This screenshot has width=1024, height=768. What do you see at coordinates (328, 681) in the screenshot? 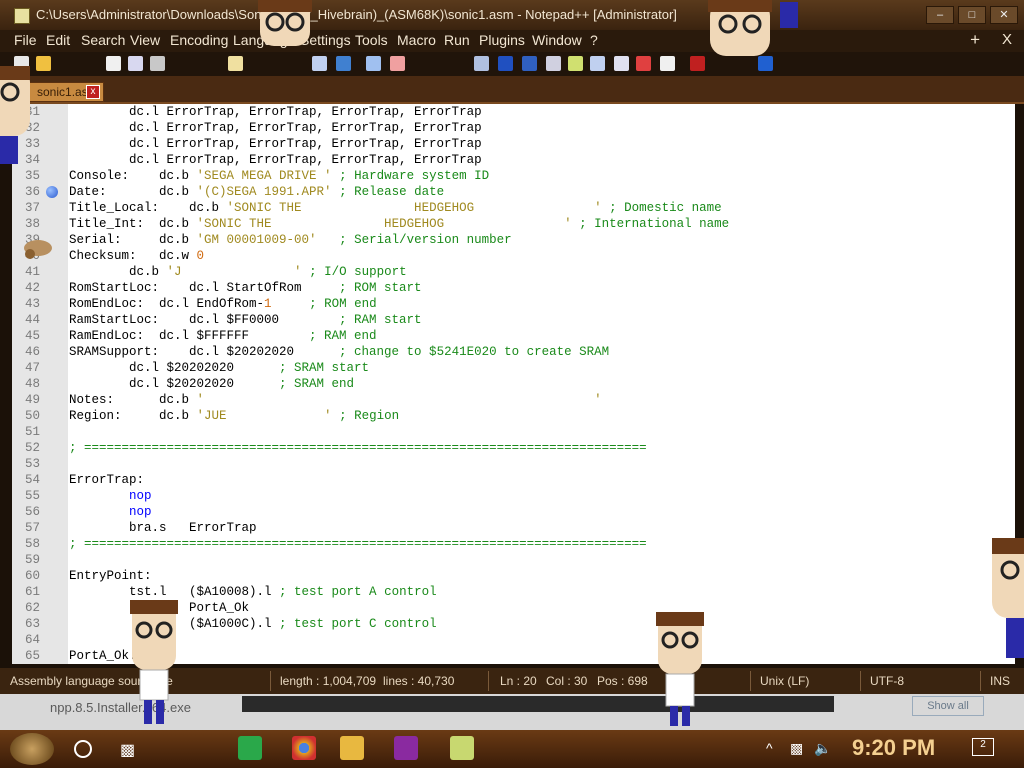
I see `status-length: length : 1,004,709` at bounding box center [328, 681].